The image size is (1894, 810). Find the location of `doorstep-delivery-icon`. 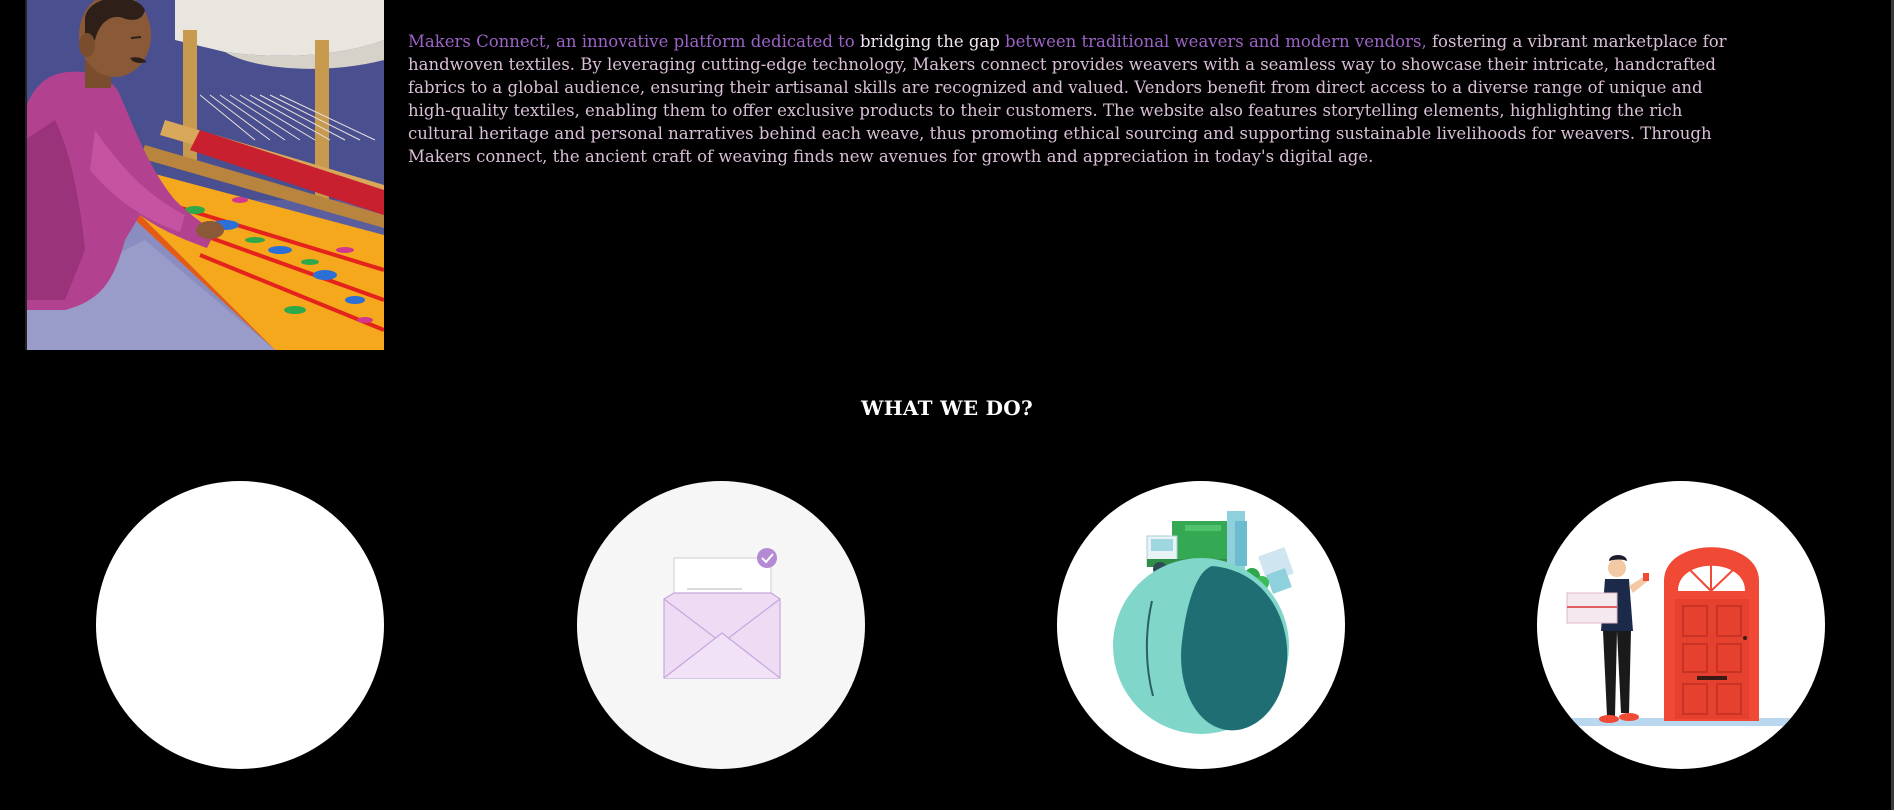

doorstep-delivery-icon is located at coordinates (1686, 636).